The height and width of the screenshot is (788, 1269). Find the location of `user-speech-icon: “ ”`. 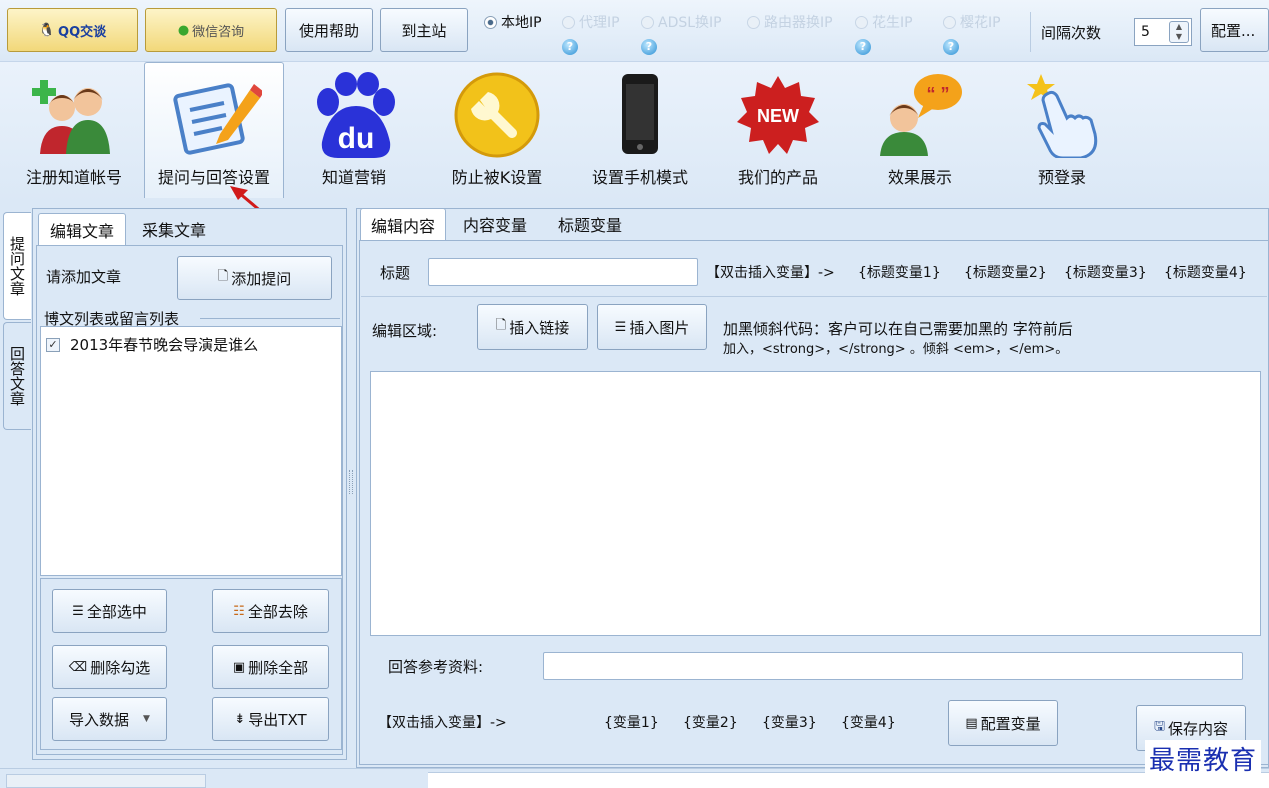

user-speech-icon: “ ” is located at coordinates (921, 115).